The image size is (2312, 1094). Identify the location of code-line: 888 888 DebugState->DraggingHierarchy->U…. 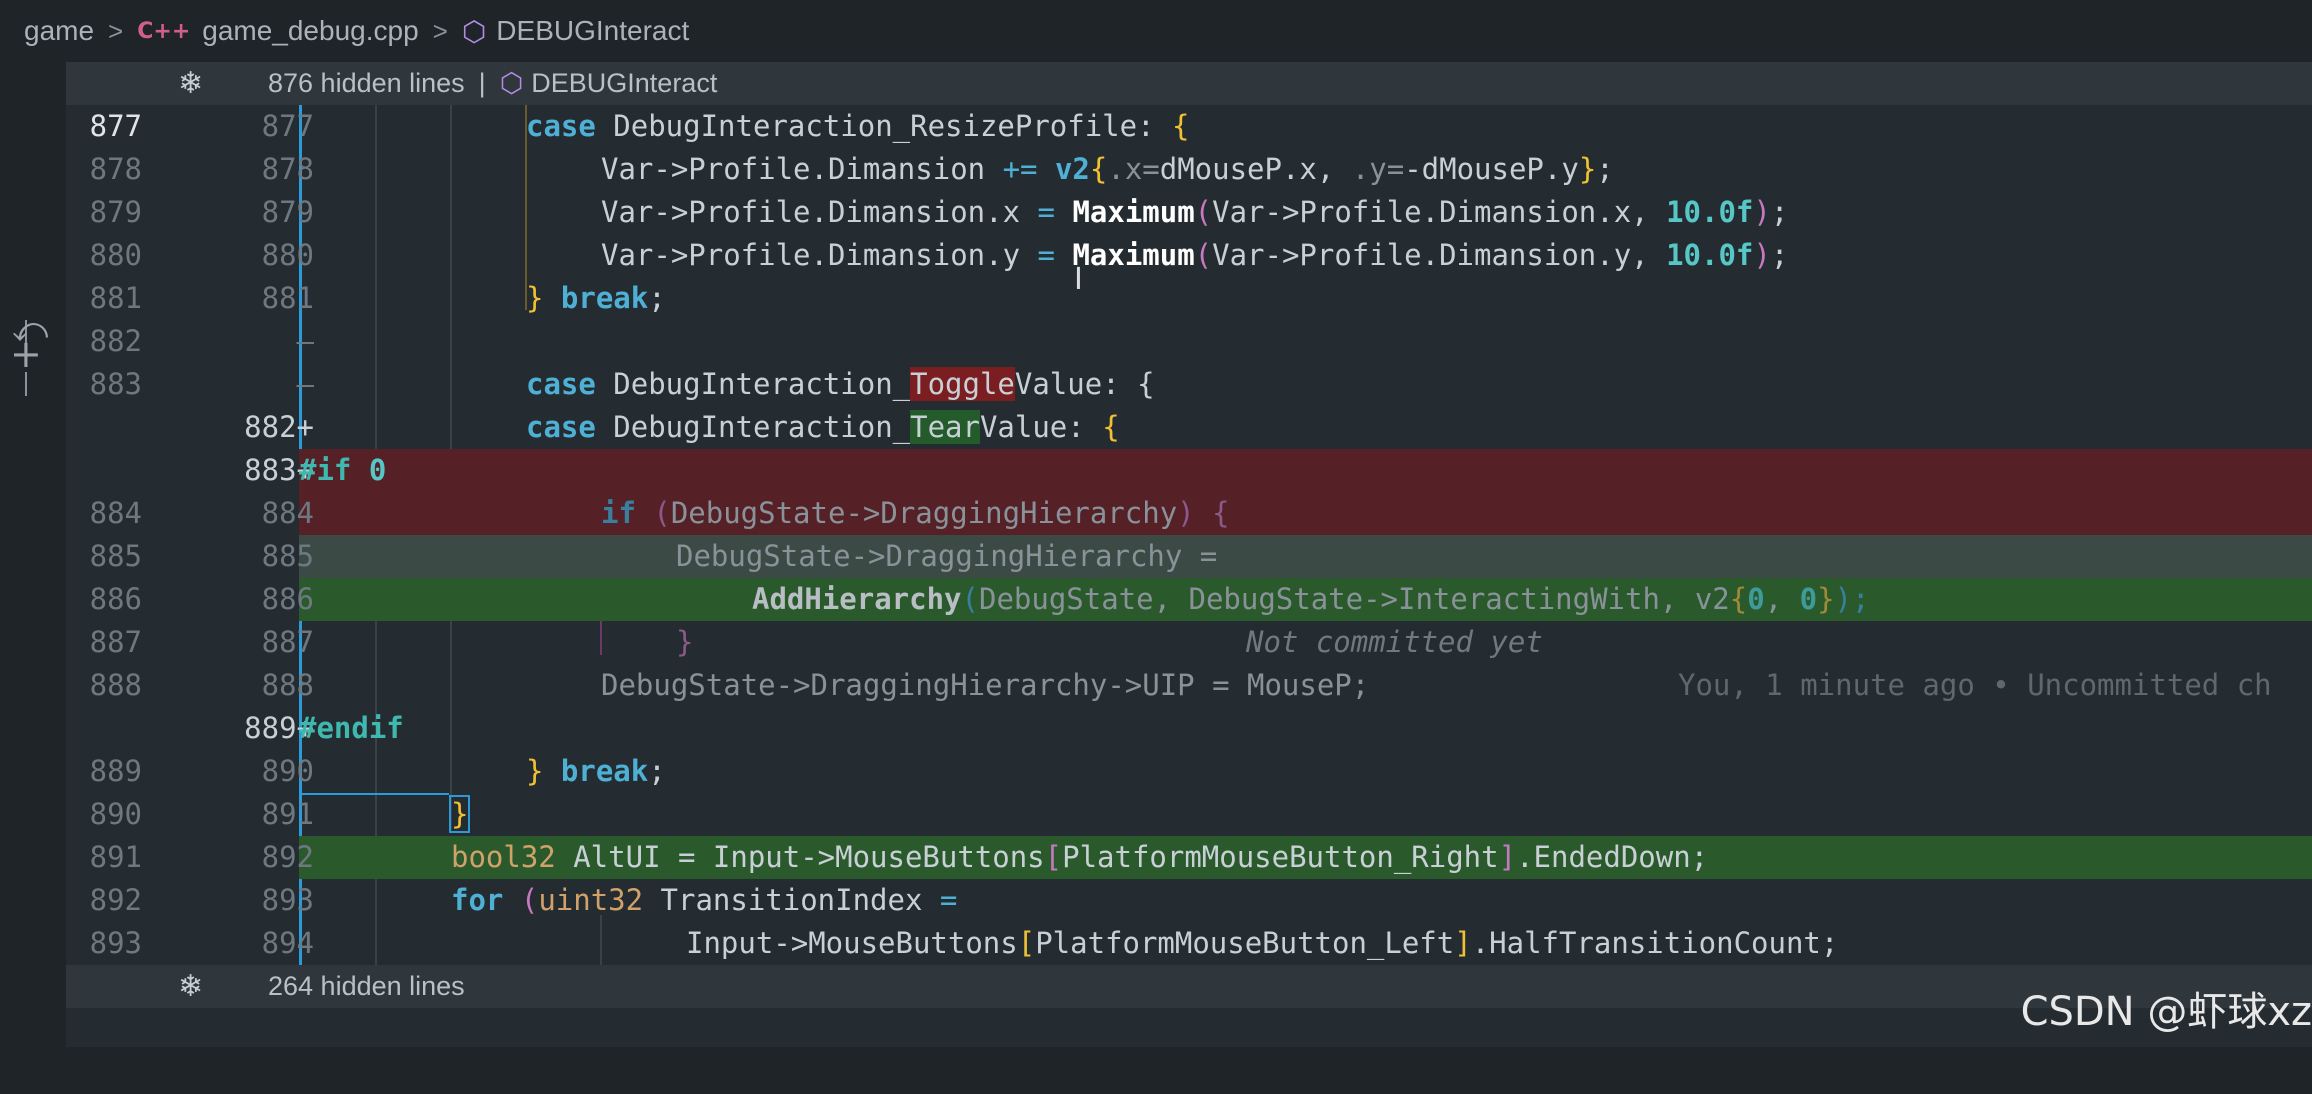
(1189, 685).